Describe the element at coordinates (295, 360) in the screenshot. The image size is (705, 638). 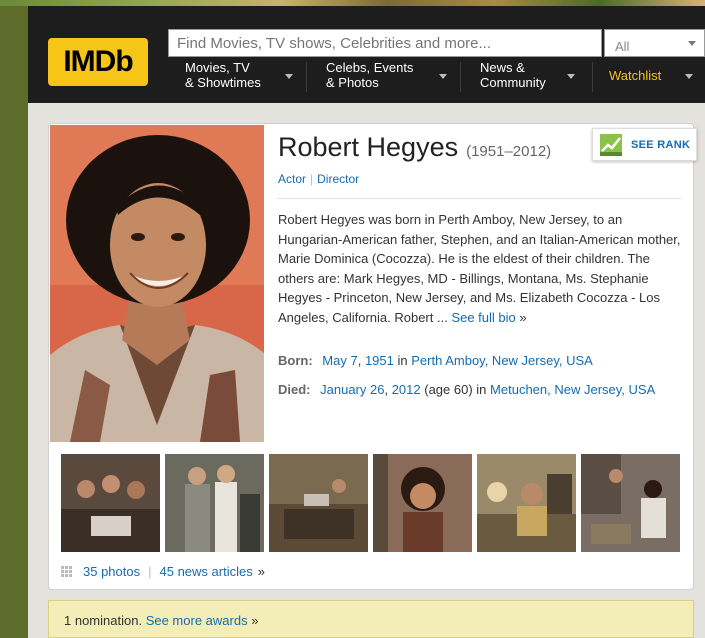
I see `born-label: Born:` at that location.